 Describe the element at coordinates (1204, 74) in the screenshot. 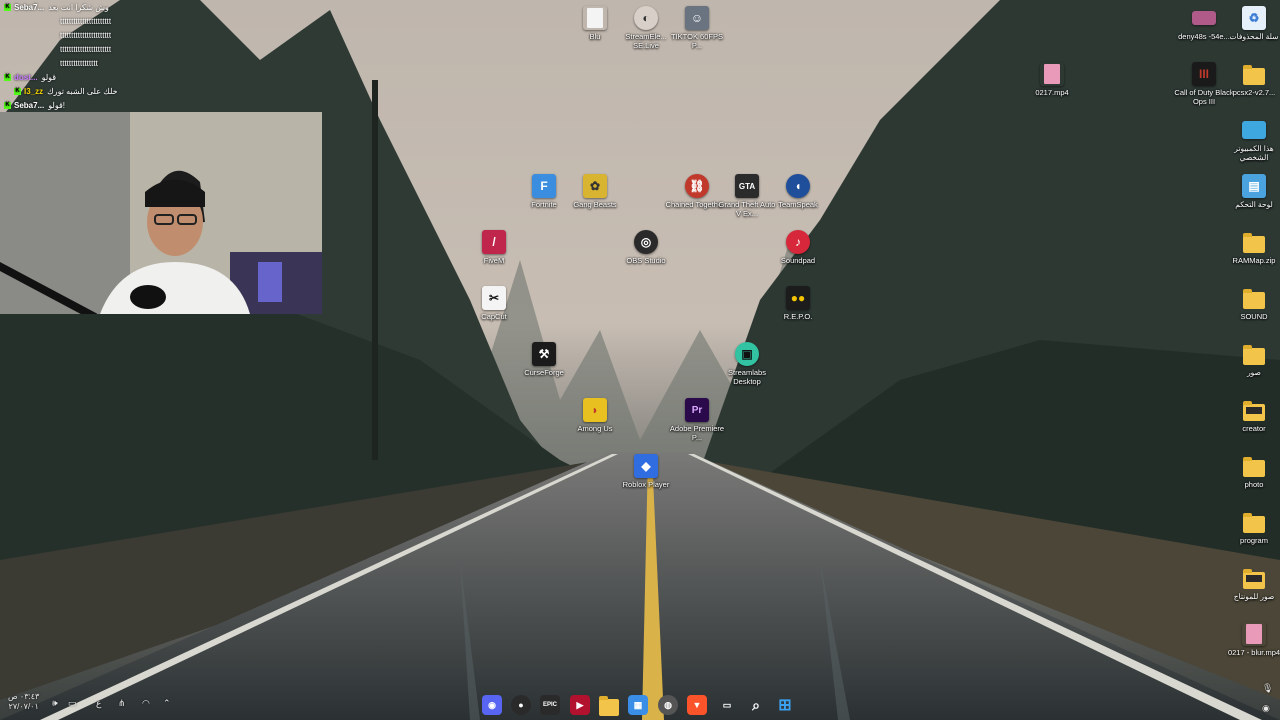

I see `cod-icon: III` at that location.